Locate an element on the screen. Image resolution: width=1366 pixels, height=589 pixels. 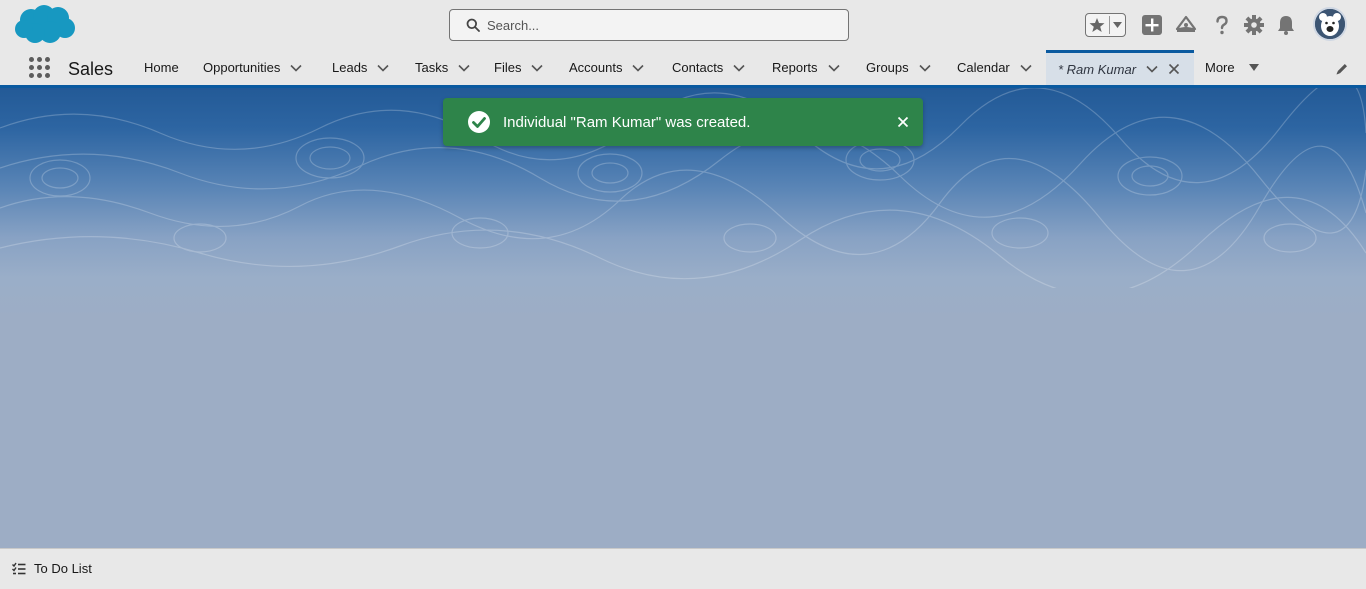
nav-item-contacts: Contacts is located at coordinates (708, 67).